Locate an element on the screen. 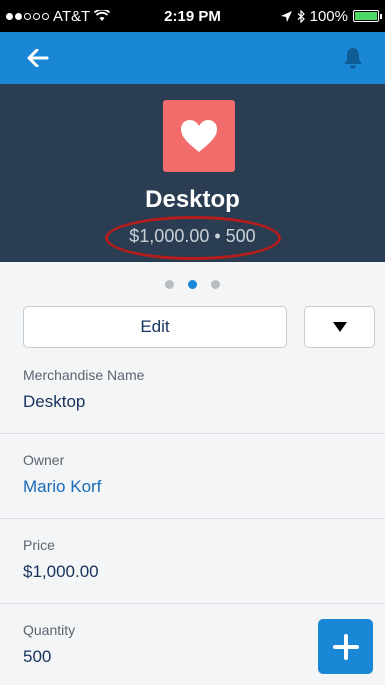  bell-icon is located at coordinates (353, 58).